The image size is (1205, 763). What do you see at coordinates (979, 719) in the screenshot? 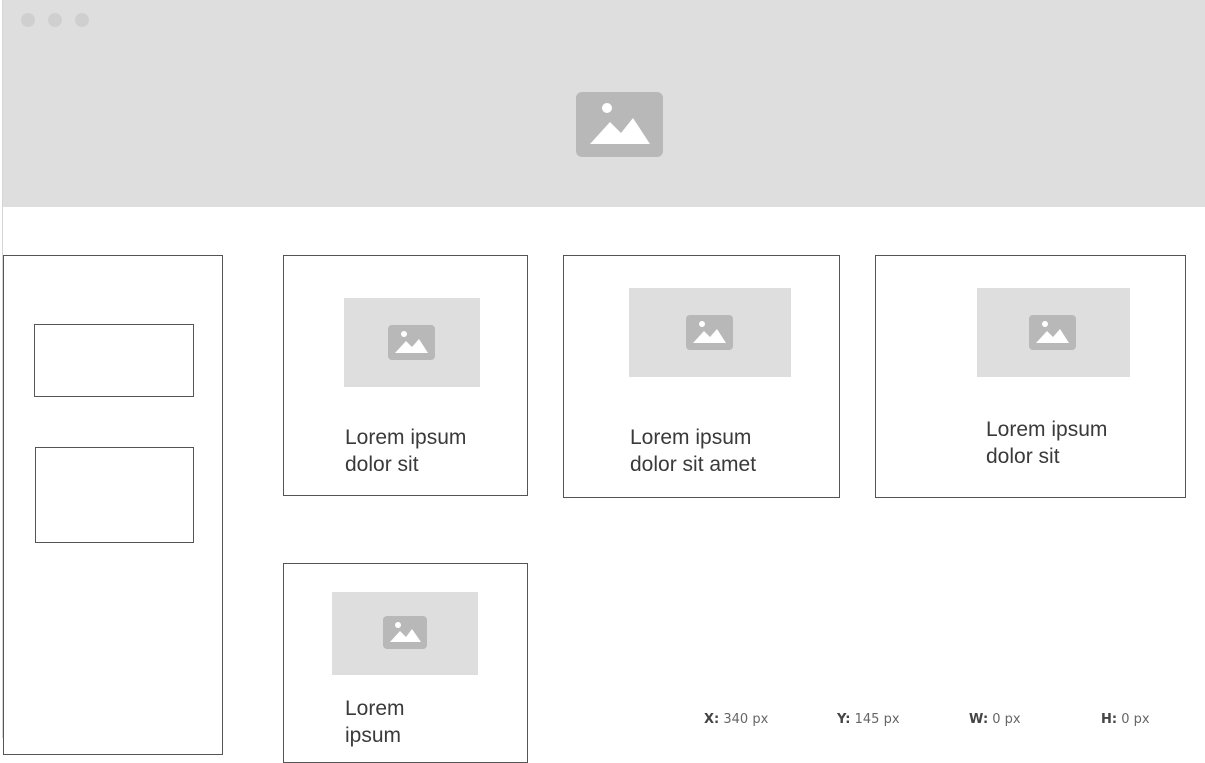
I see `w-label: W:` at bounding box center [979, 719].